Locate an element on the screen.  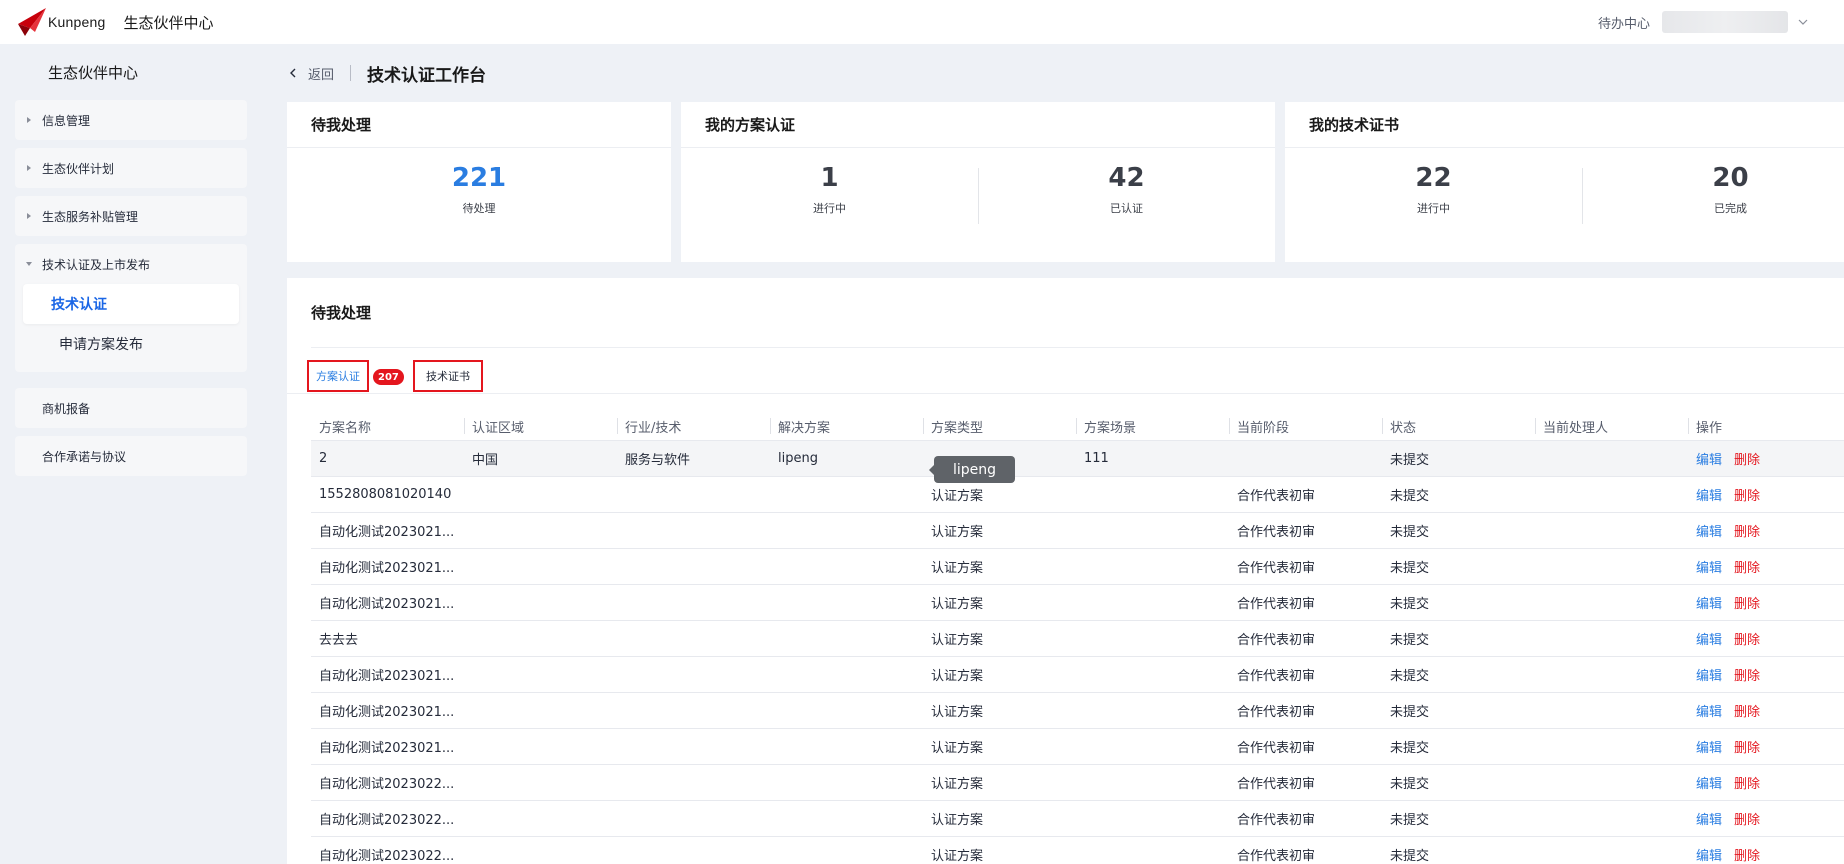
sidebar-item-apply-release: 申请方案发布 is located at coordinates (131, 344).